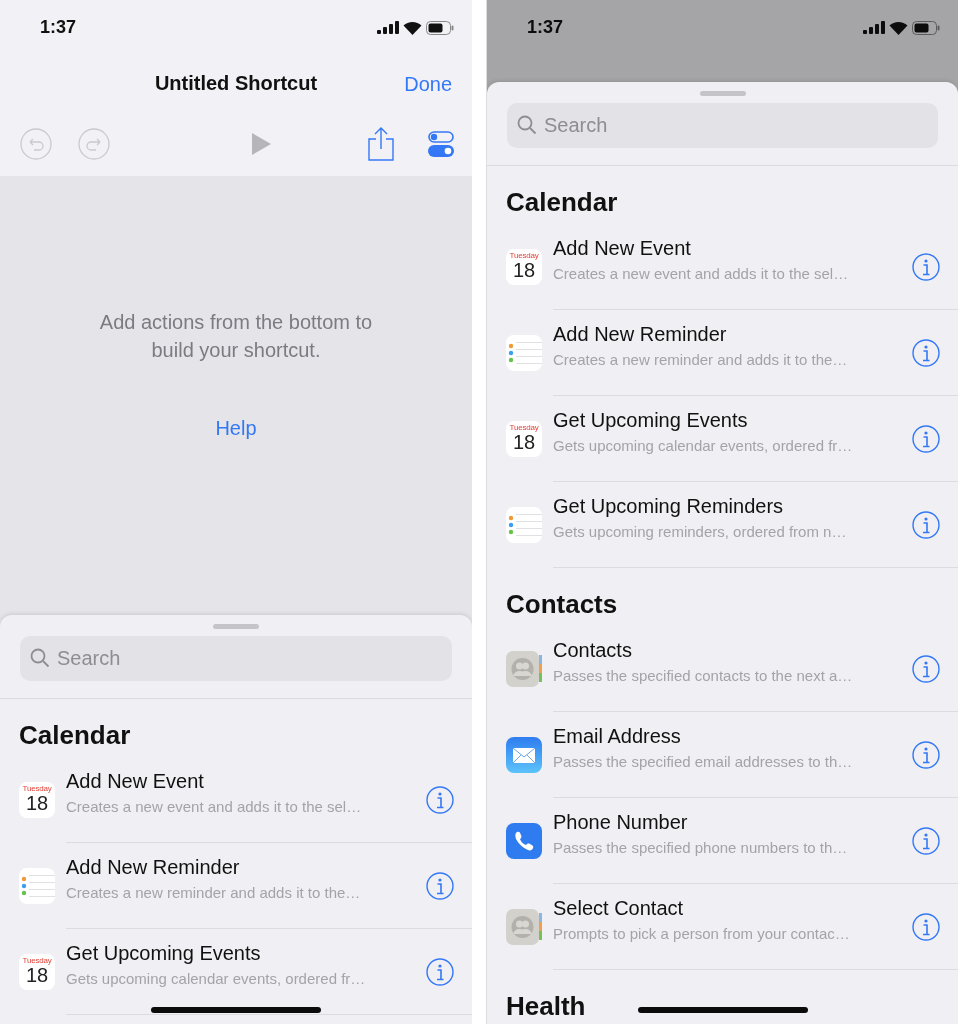  What do you see at coordinates (381, 143) in the screenshot?
I see `share-icon` at bounding box center [381, 143].